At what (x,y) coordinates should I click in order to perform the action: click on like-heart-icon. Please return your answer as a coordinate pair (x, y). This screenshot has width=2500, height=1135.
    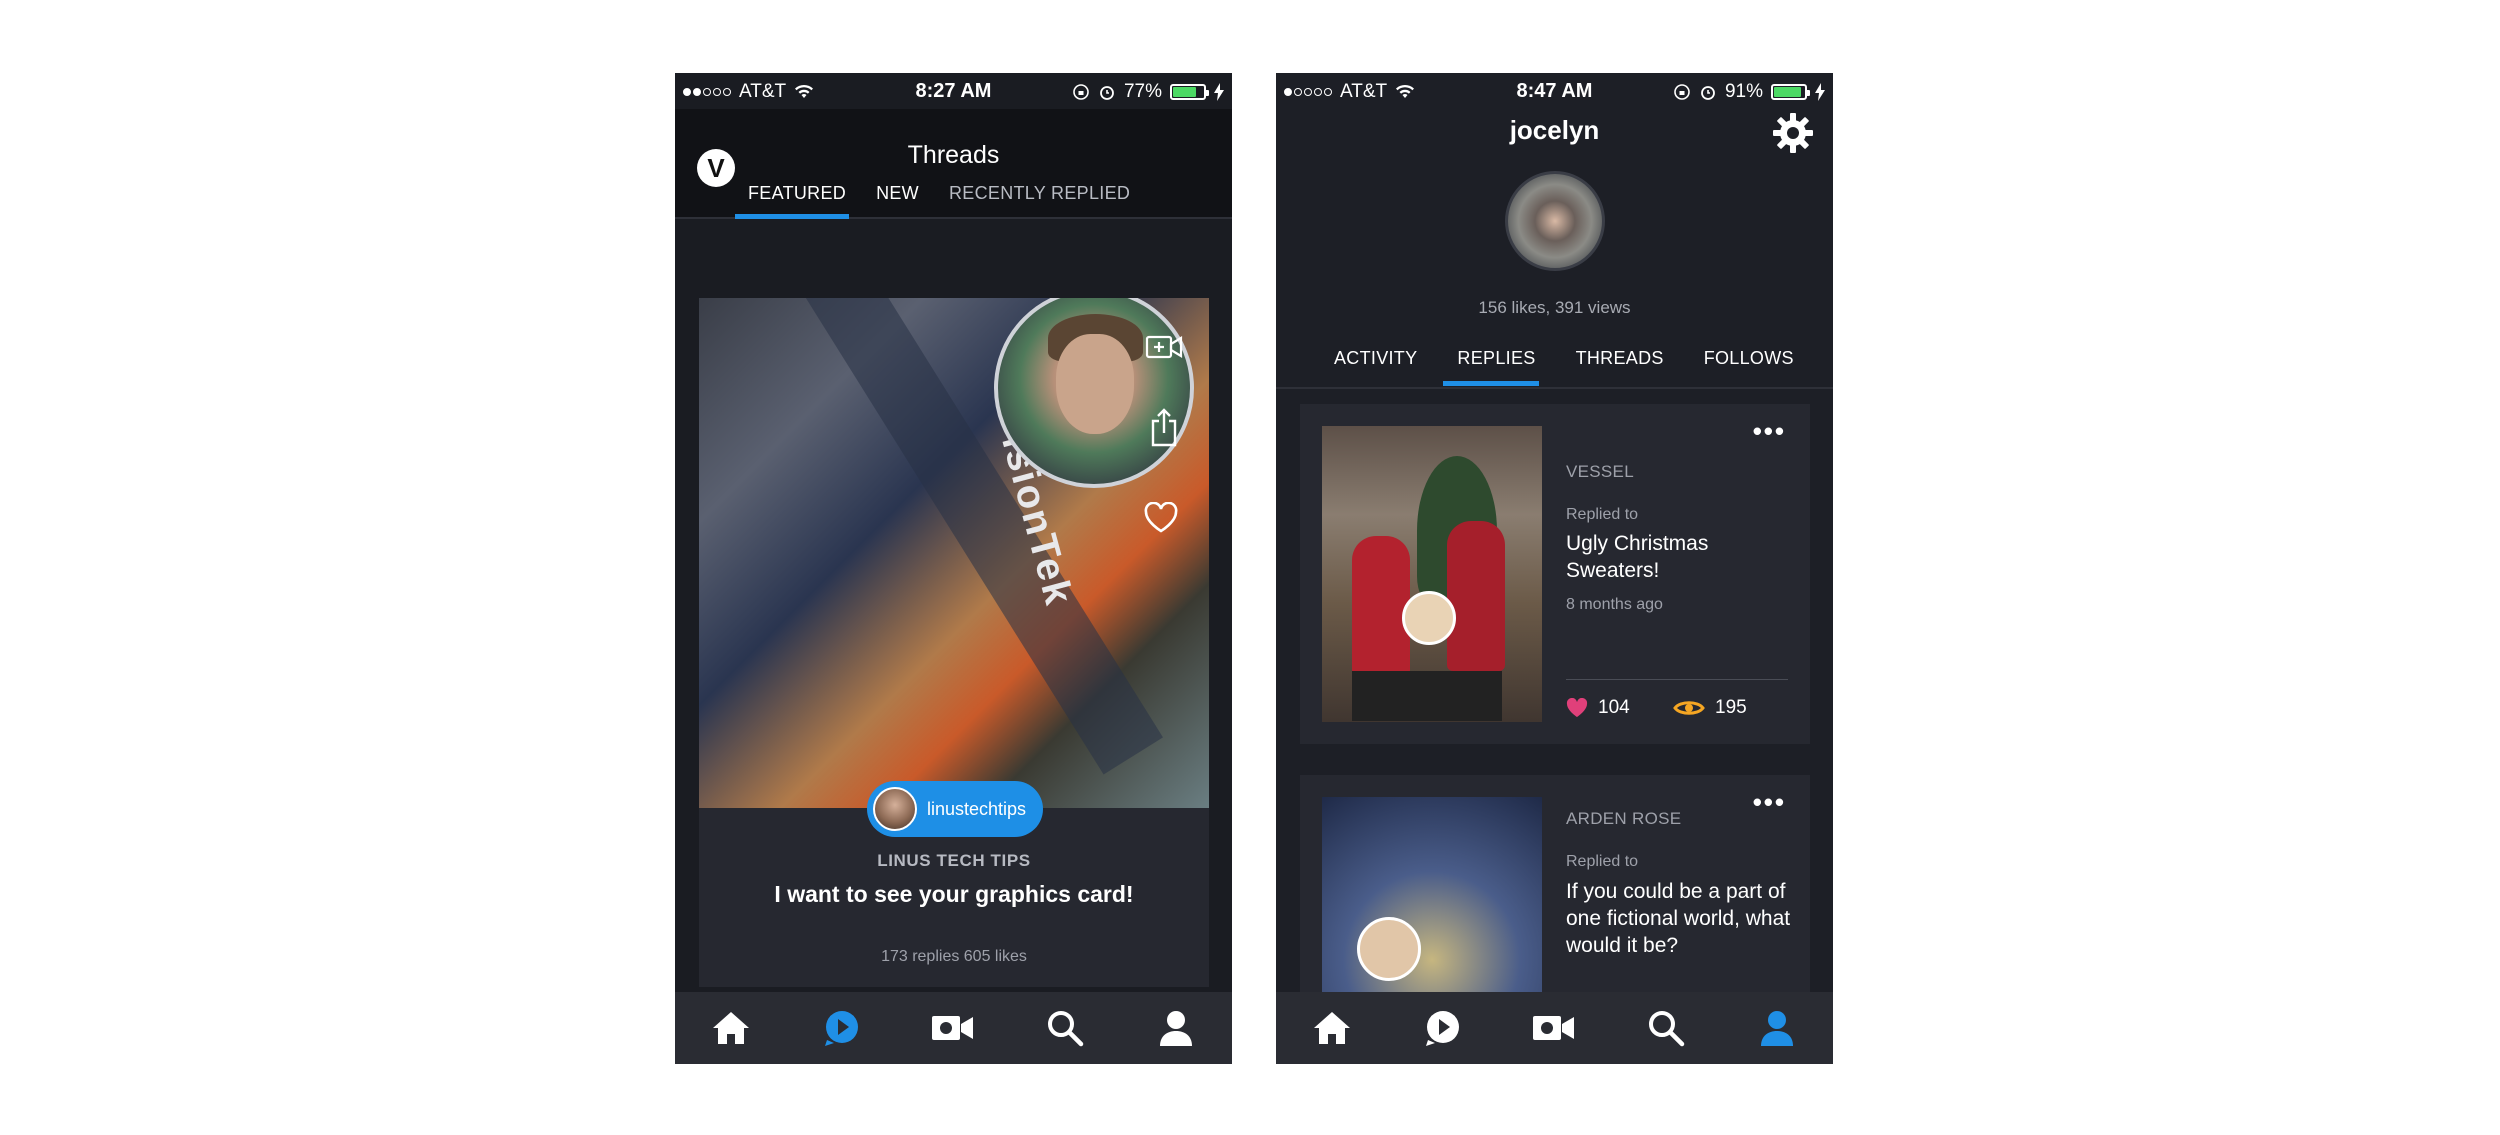
    Looking at the image, I should click on (1577, 707).